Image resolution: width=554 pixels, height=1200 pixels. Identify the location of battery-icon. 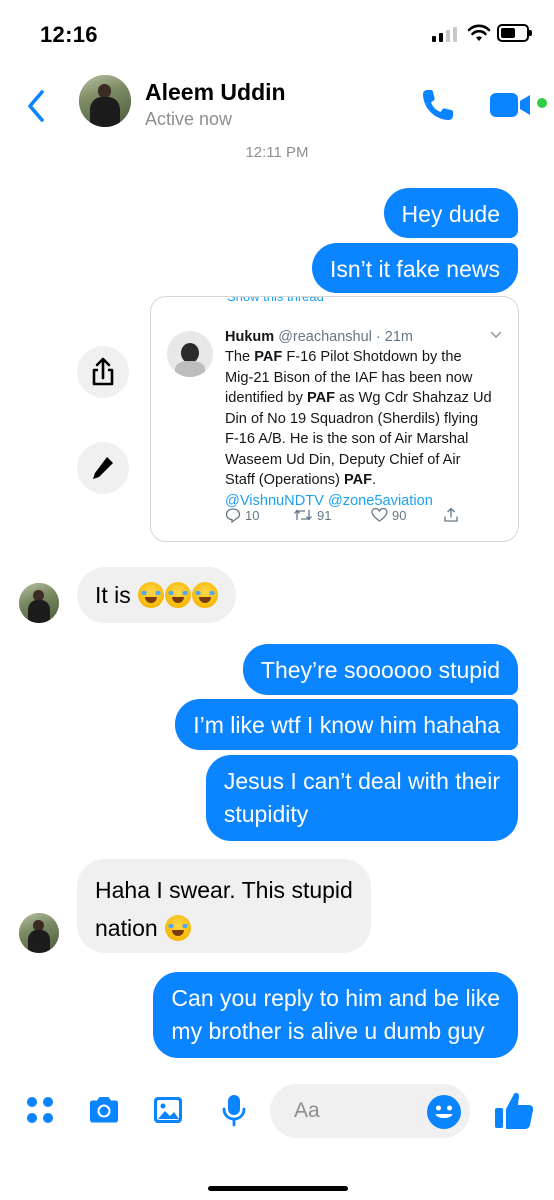
(514, 33).